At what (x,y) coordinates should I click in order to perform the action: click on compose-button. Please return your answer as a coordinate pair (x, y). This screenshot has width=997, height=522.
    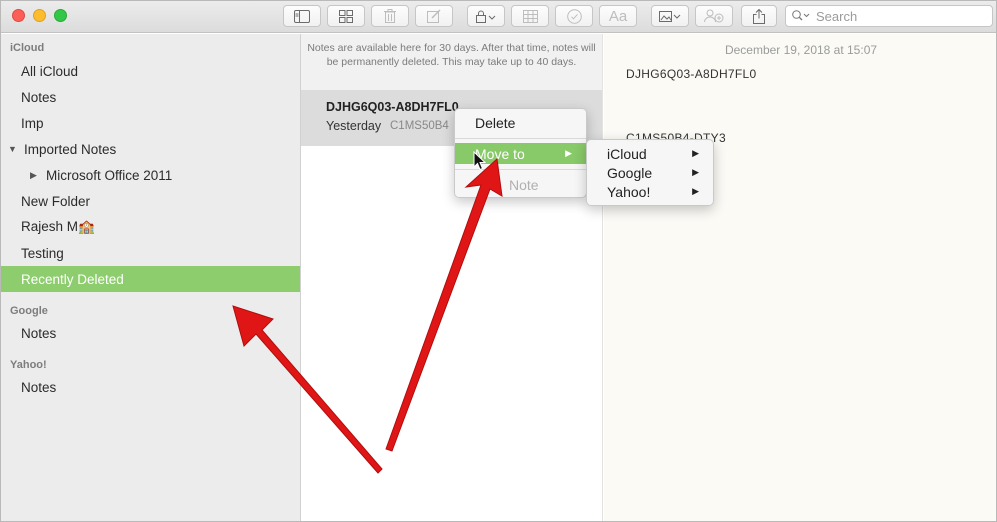
    Looking at the image, I should click on (434, 16).